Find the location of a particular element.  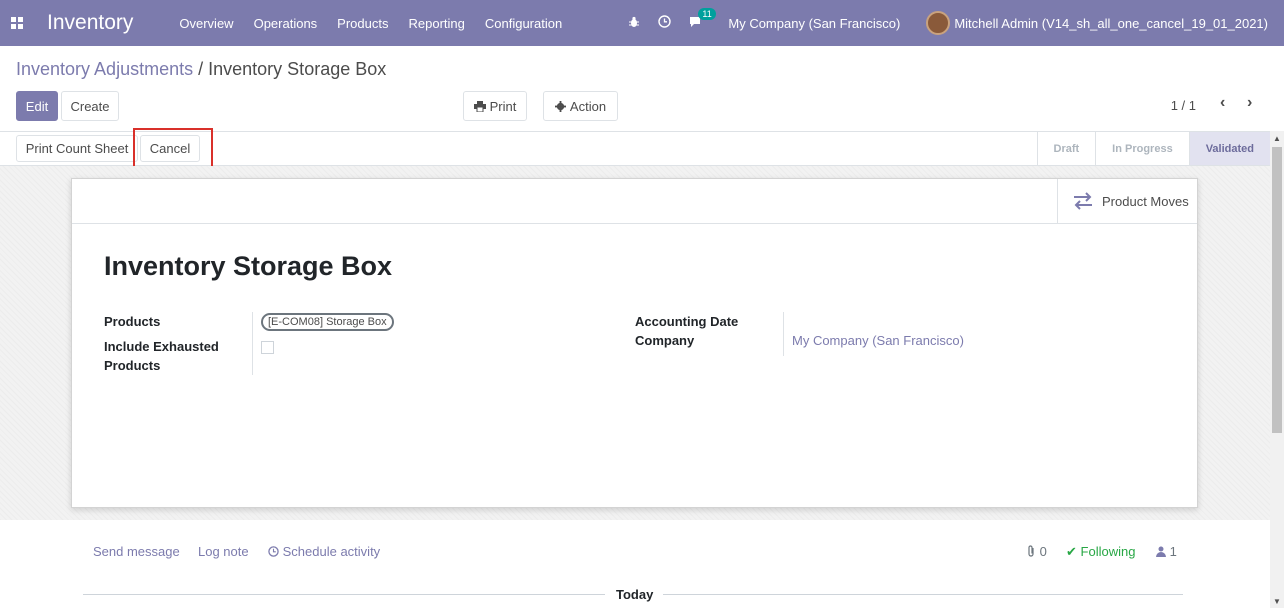

smart-button-box: Product Moves is located at coordinates (634, 201).